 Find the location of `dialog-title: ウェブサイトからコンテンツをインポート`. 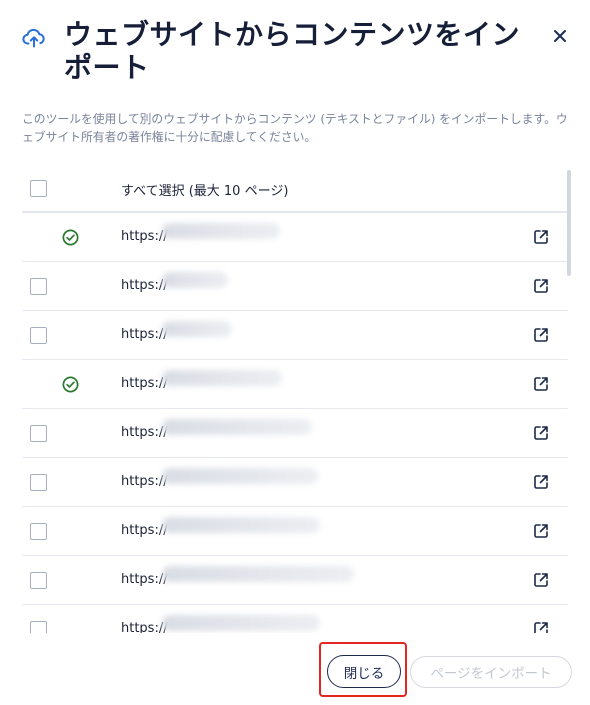

dialog-title: ウェブサイトからコンテンツをインポート is located at coordinates (292, 51).